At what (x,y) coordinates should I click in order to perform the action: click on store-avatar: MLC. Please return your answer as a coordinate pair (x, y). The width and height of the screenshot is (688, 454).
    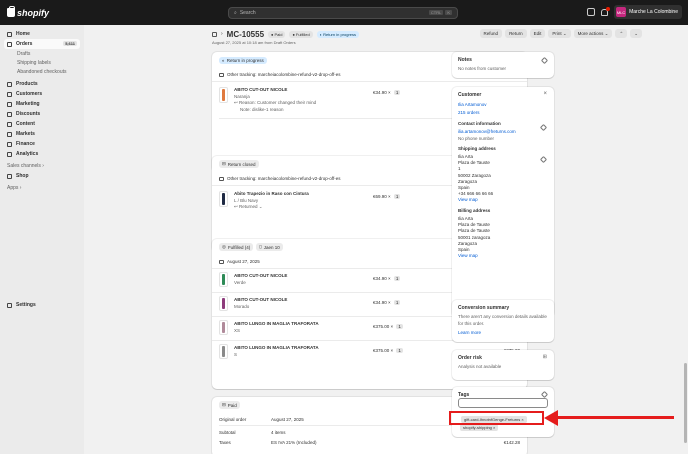
    Looking at the image, I should click on (621, 12).